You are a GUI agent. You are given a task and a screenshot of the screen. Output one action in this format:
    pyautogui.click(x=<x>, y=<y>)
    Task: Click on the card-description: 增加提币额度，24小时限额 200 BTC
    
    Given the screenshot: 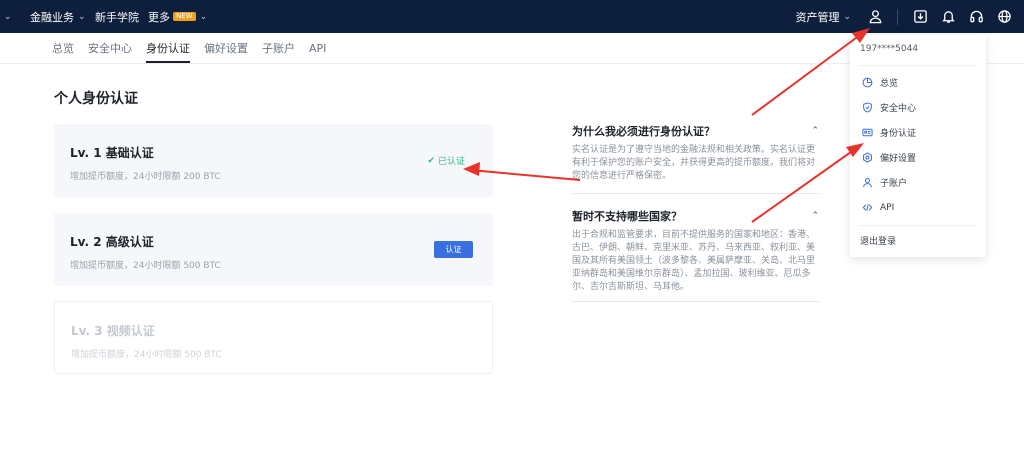 What is the action you would take?
    pyautogui.click(x=145, y=177)
    